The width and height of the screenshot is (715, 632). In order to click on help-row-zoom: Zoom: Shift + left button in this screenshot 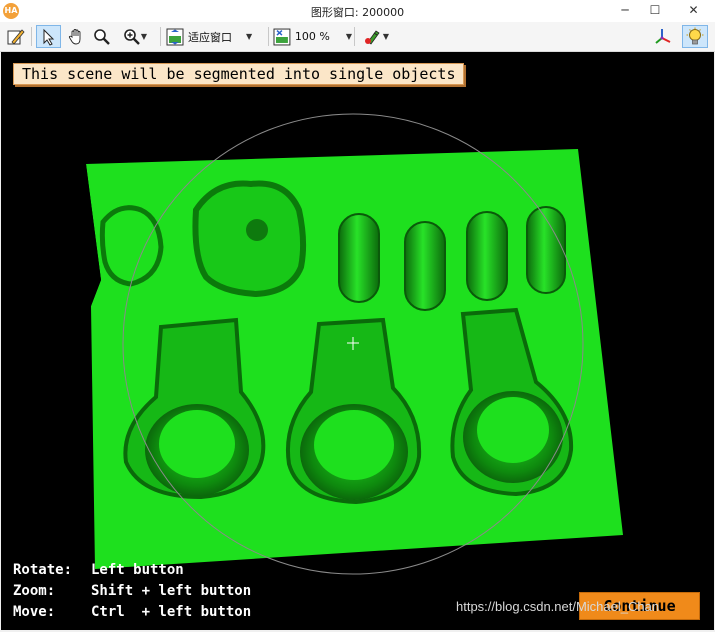, I will do `click(132, 591)`.